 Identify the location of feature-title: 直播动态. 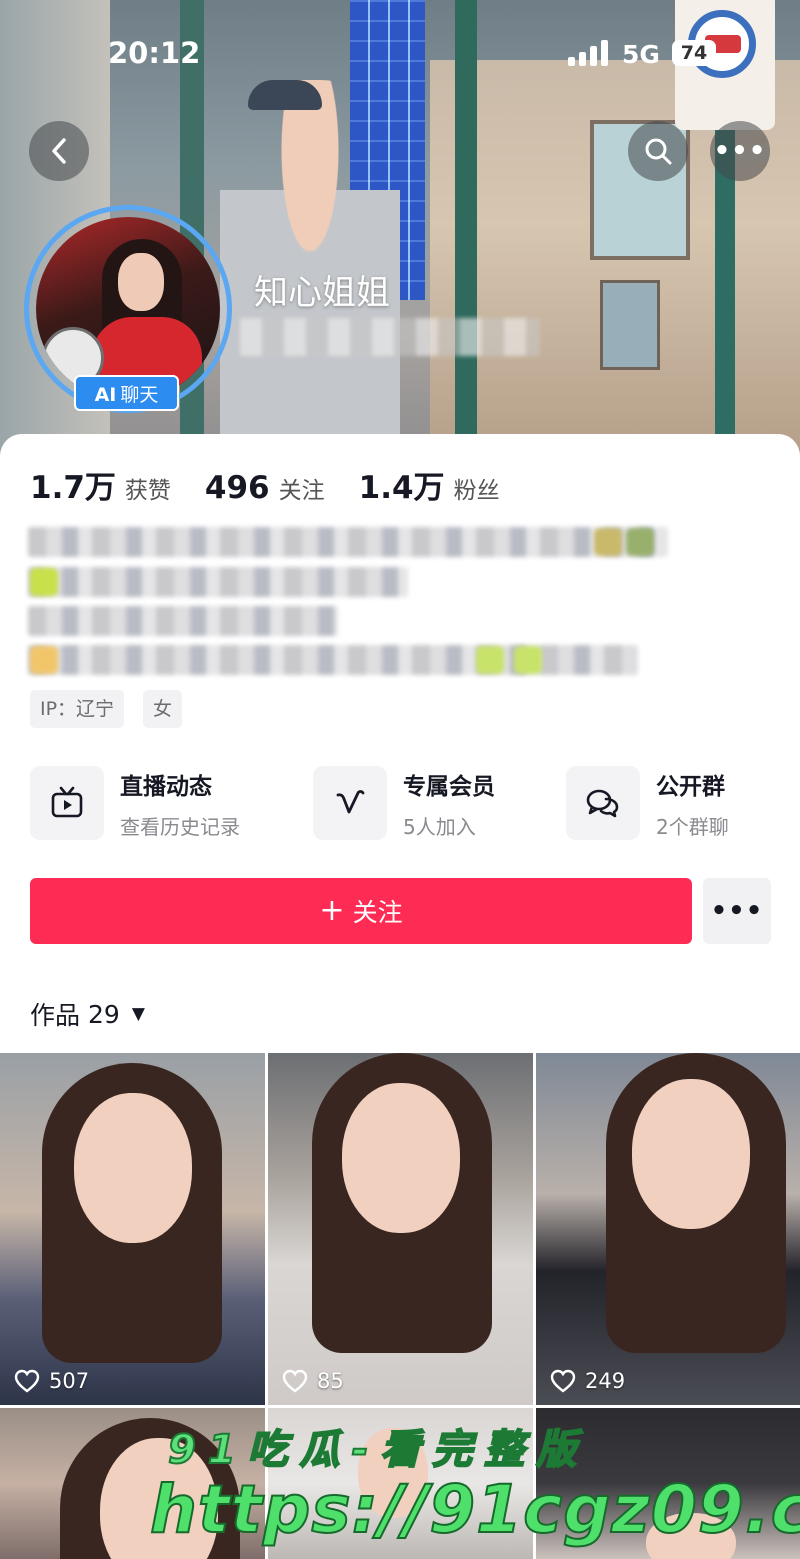
(166, 786).